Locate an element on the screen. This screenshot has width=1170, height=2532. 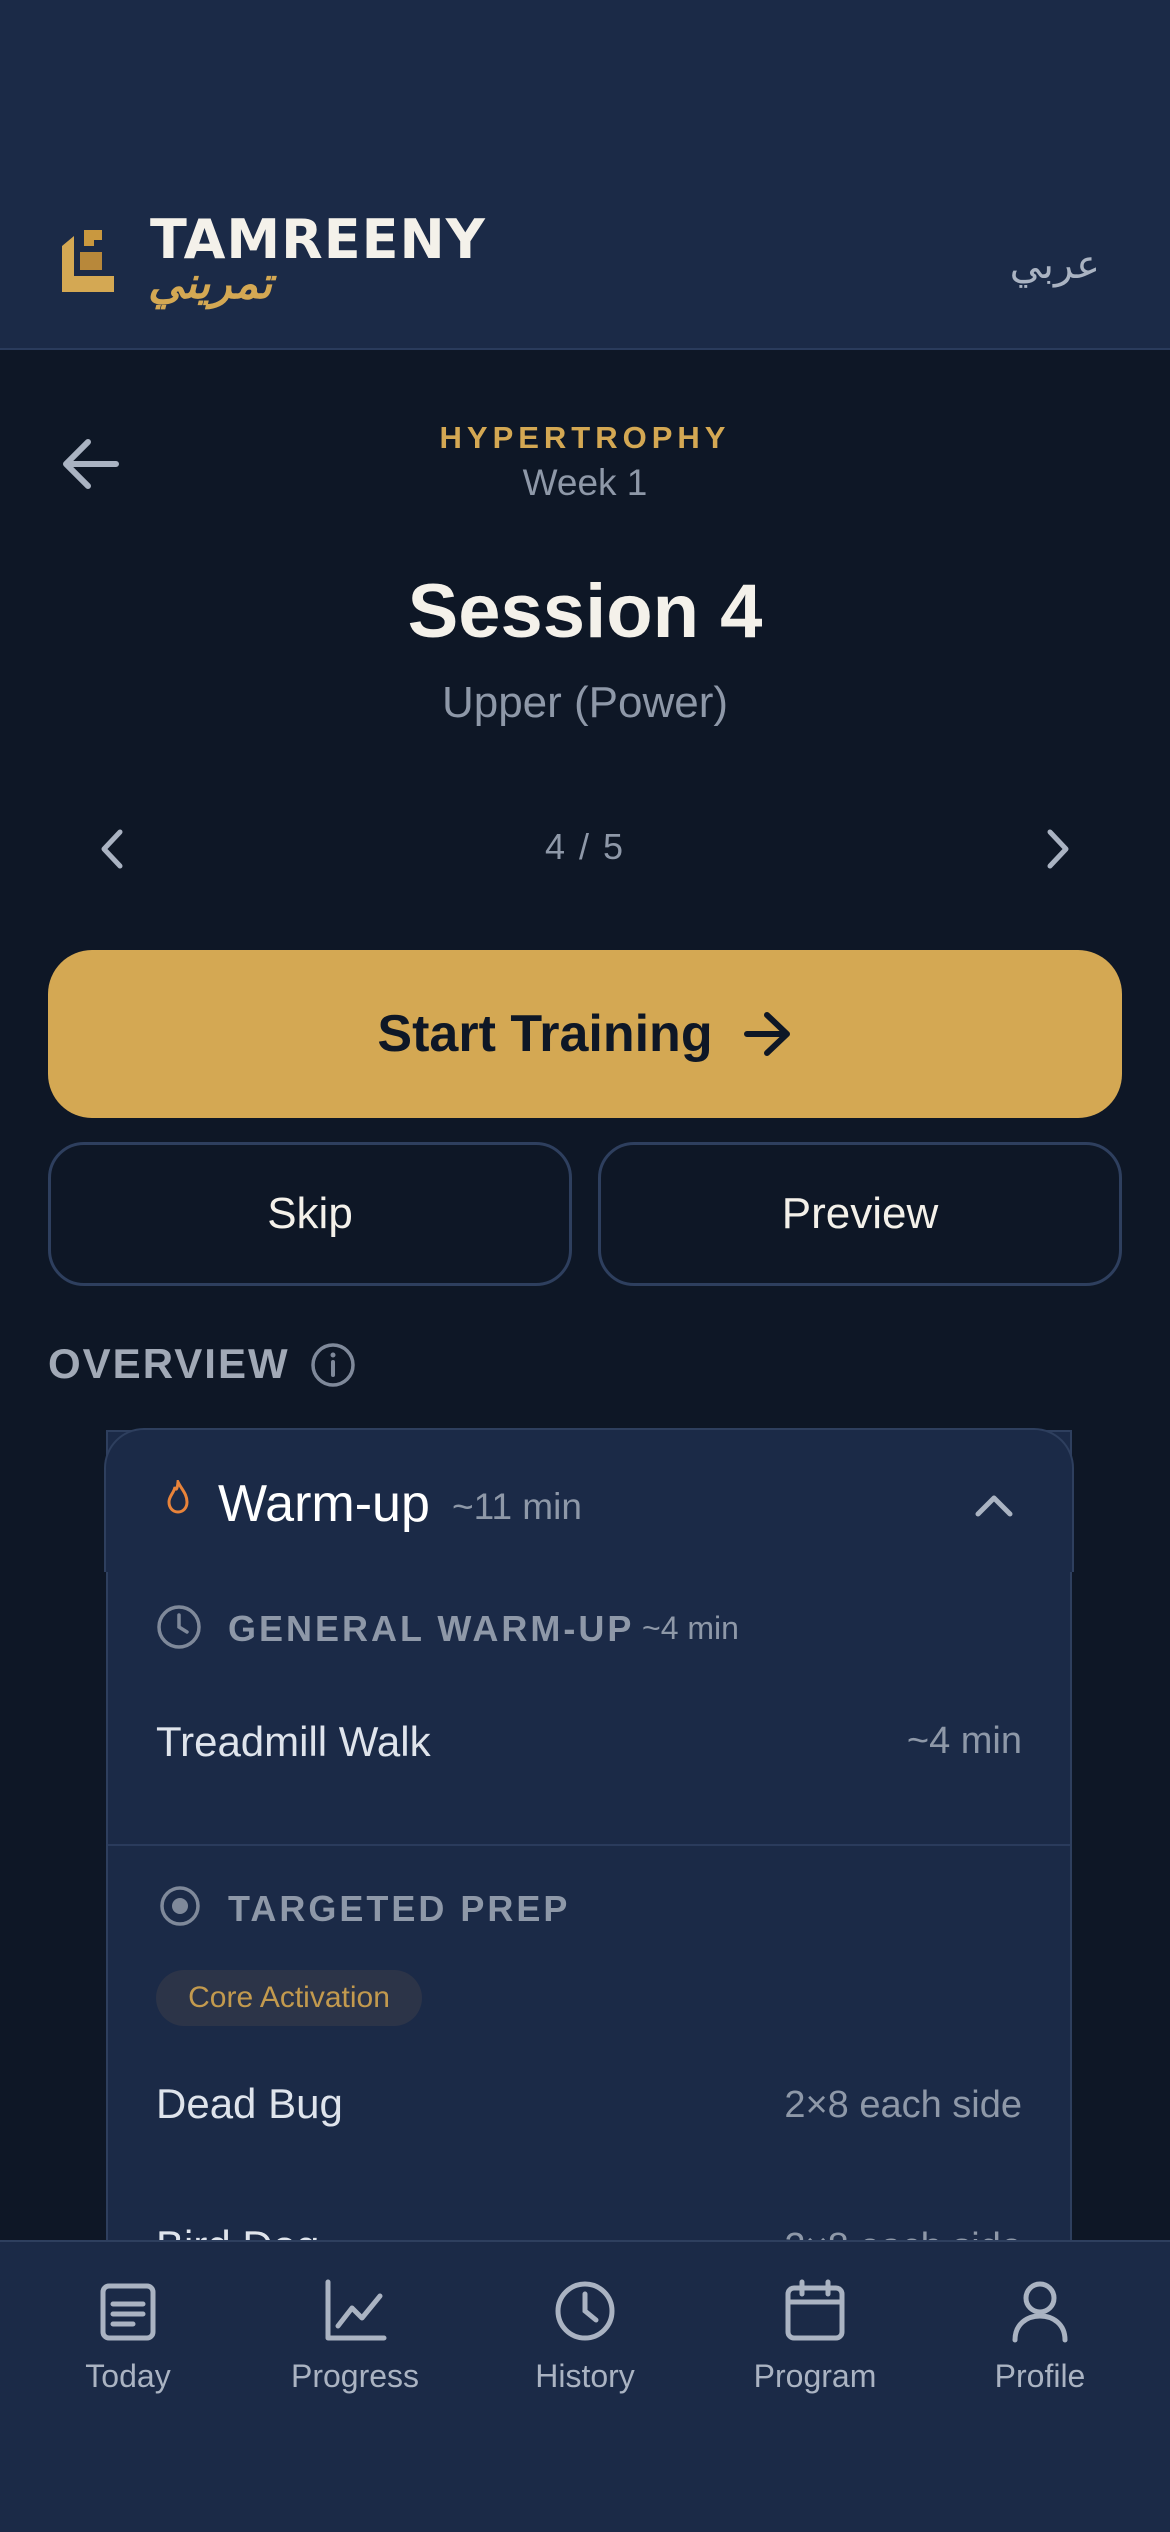
session-subtitle: Upper (Power) is located at coordinates (585, 702).